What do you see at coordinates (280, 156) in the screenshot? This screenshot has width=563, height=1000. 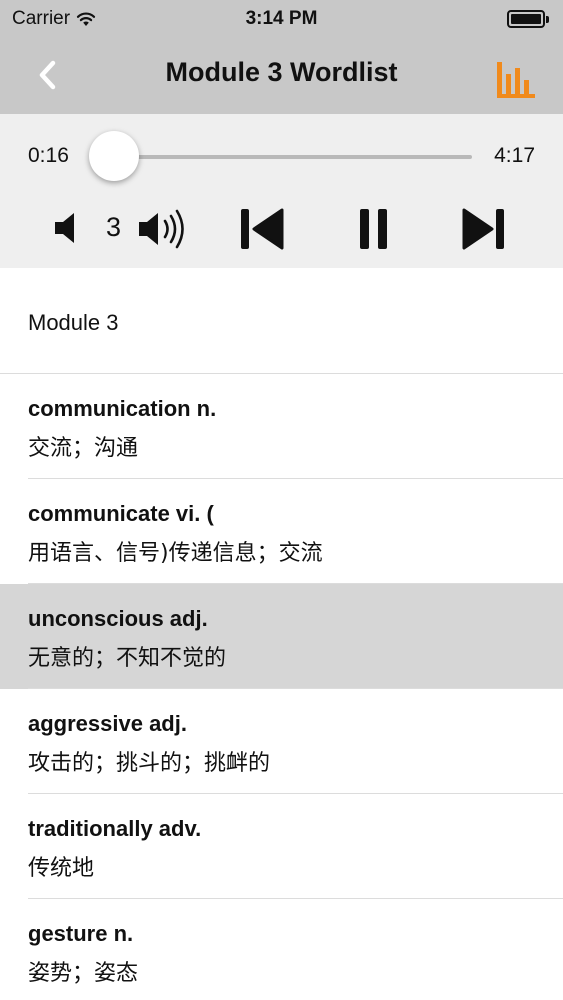 I see `progress-slider` at bounding box center [280, 156].